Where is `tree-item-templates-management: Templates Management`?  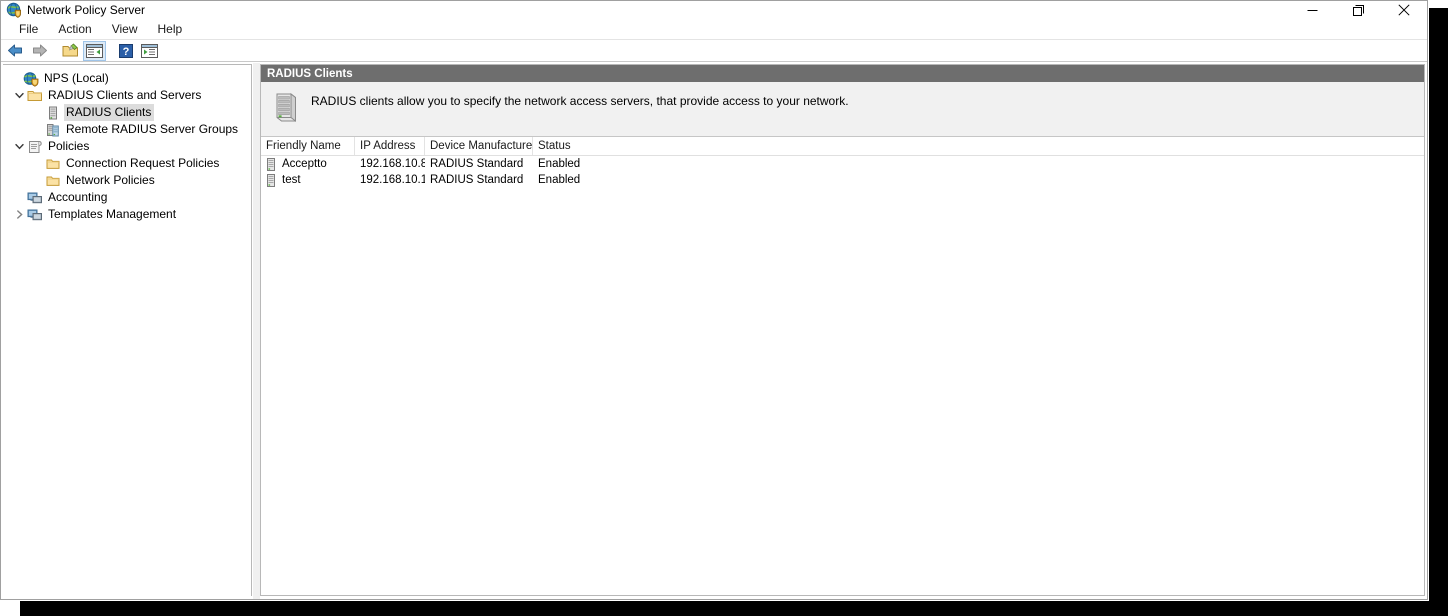
tree-item-templates-management: Templates Management is located at coordinates (127, 214).